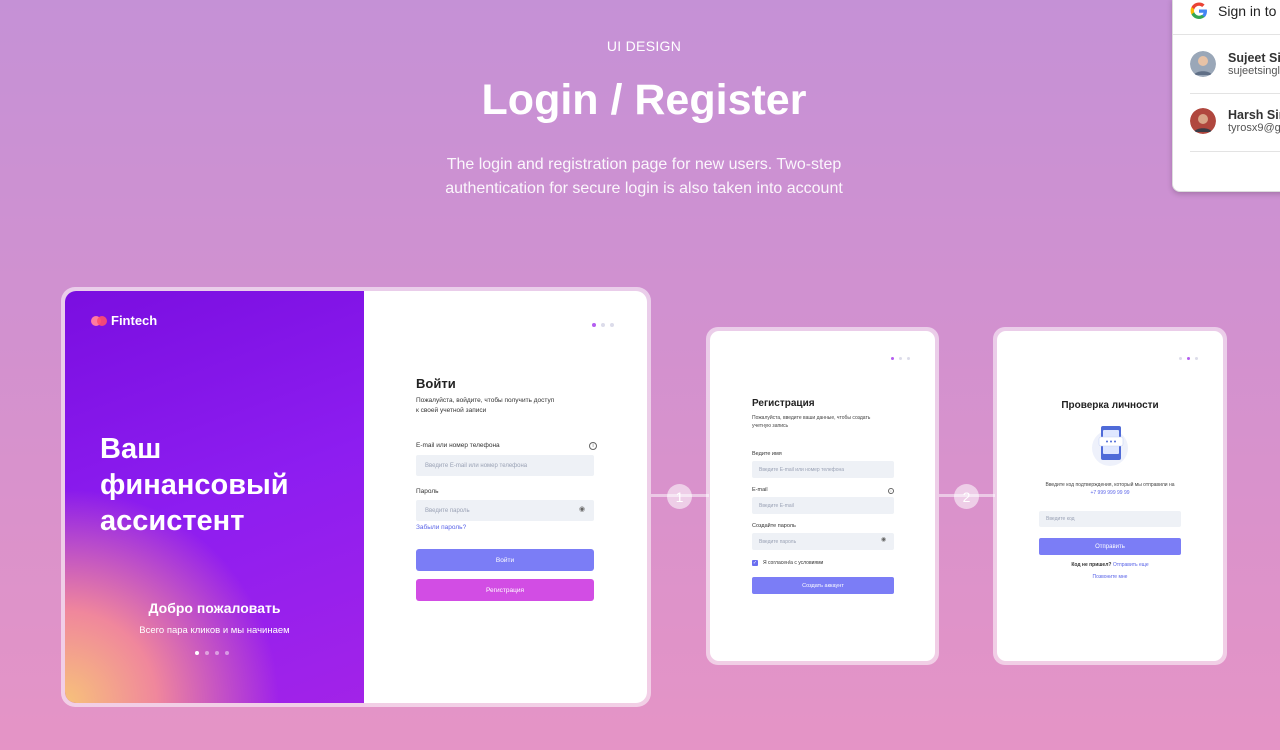  I want to click on agree-checkbox: ✓, so click(755, 563).